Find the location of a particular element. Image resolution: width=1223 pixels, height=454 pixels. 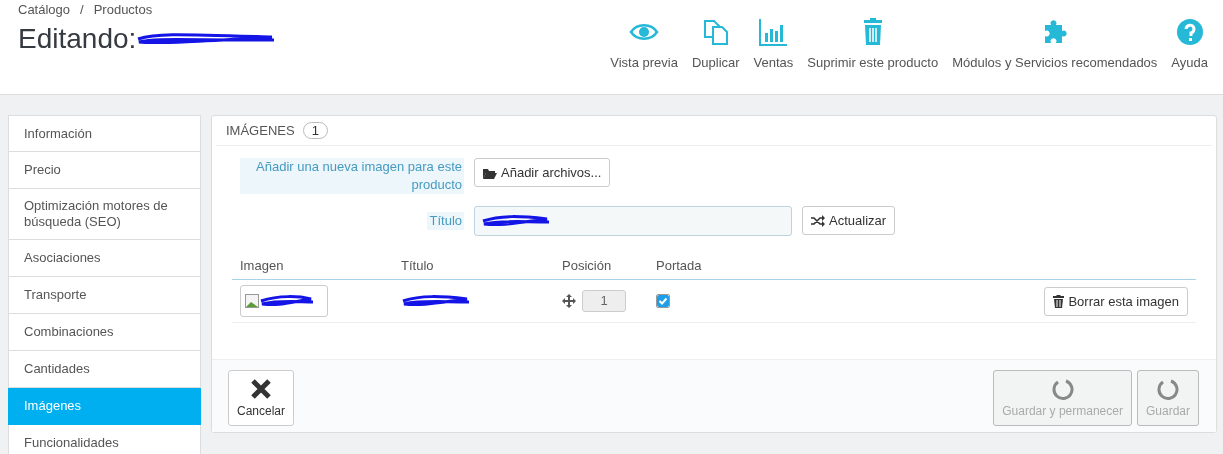

toolbar-button: Duplicar is located at coordinates (715, 43).